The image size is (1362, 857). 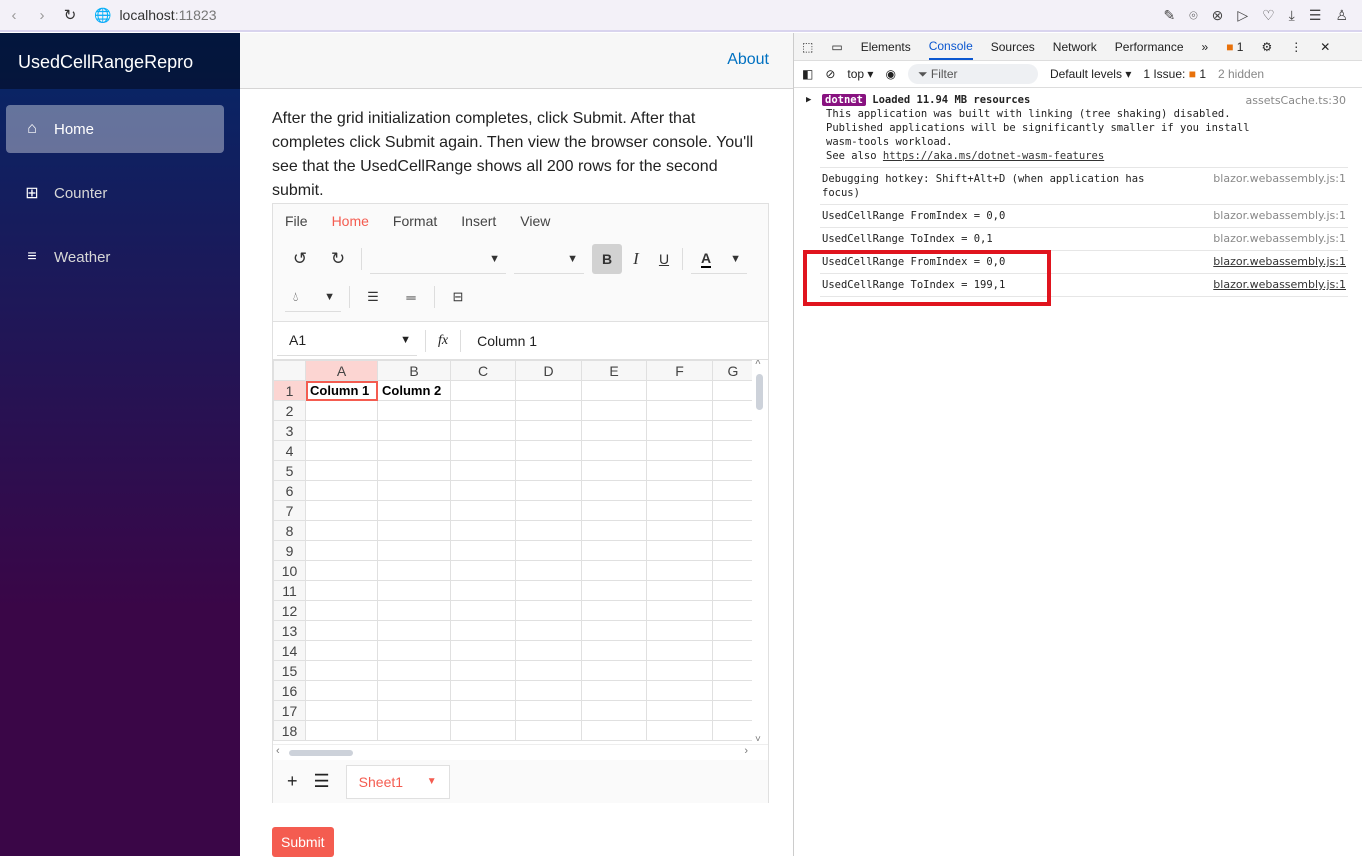 What do you see at coordinates (733, 570) in the screenshot?
I see `cell-G10` at bounding box center [733, 570].